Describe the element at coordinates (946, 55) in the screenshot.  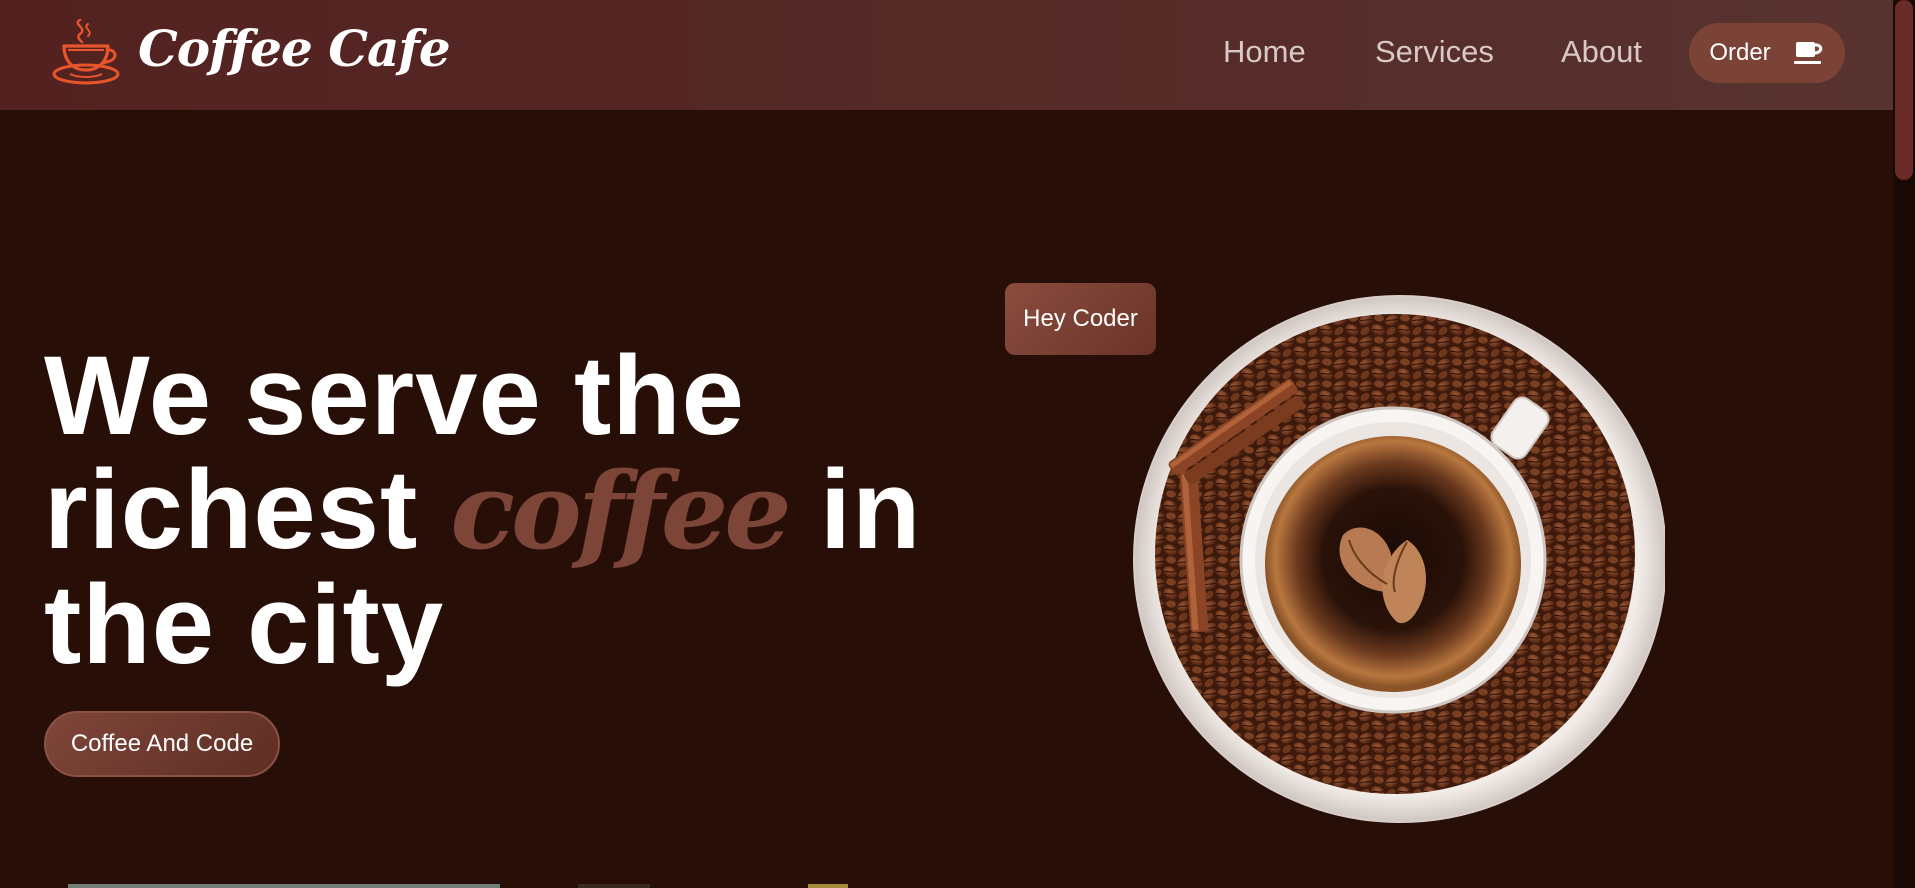
I see `navbar: Coffee Cafe Home Services About Order` at that location.